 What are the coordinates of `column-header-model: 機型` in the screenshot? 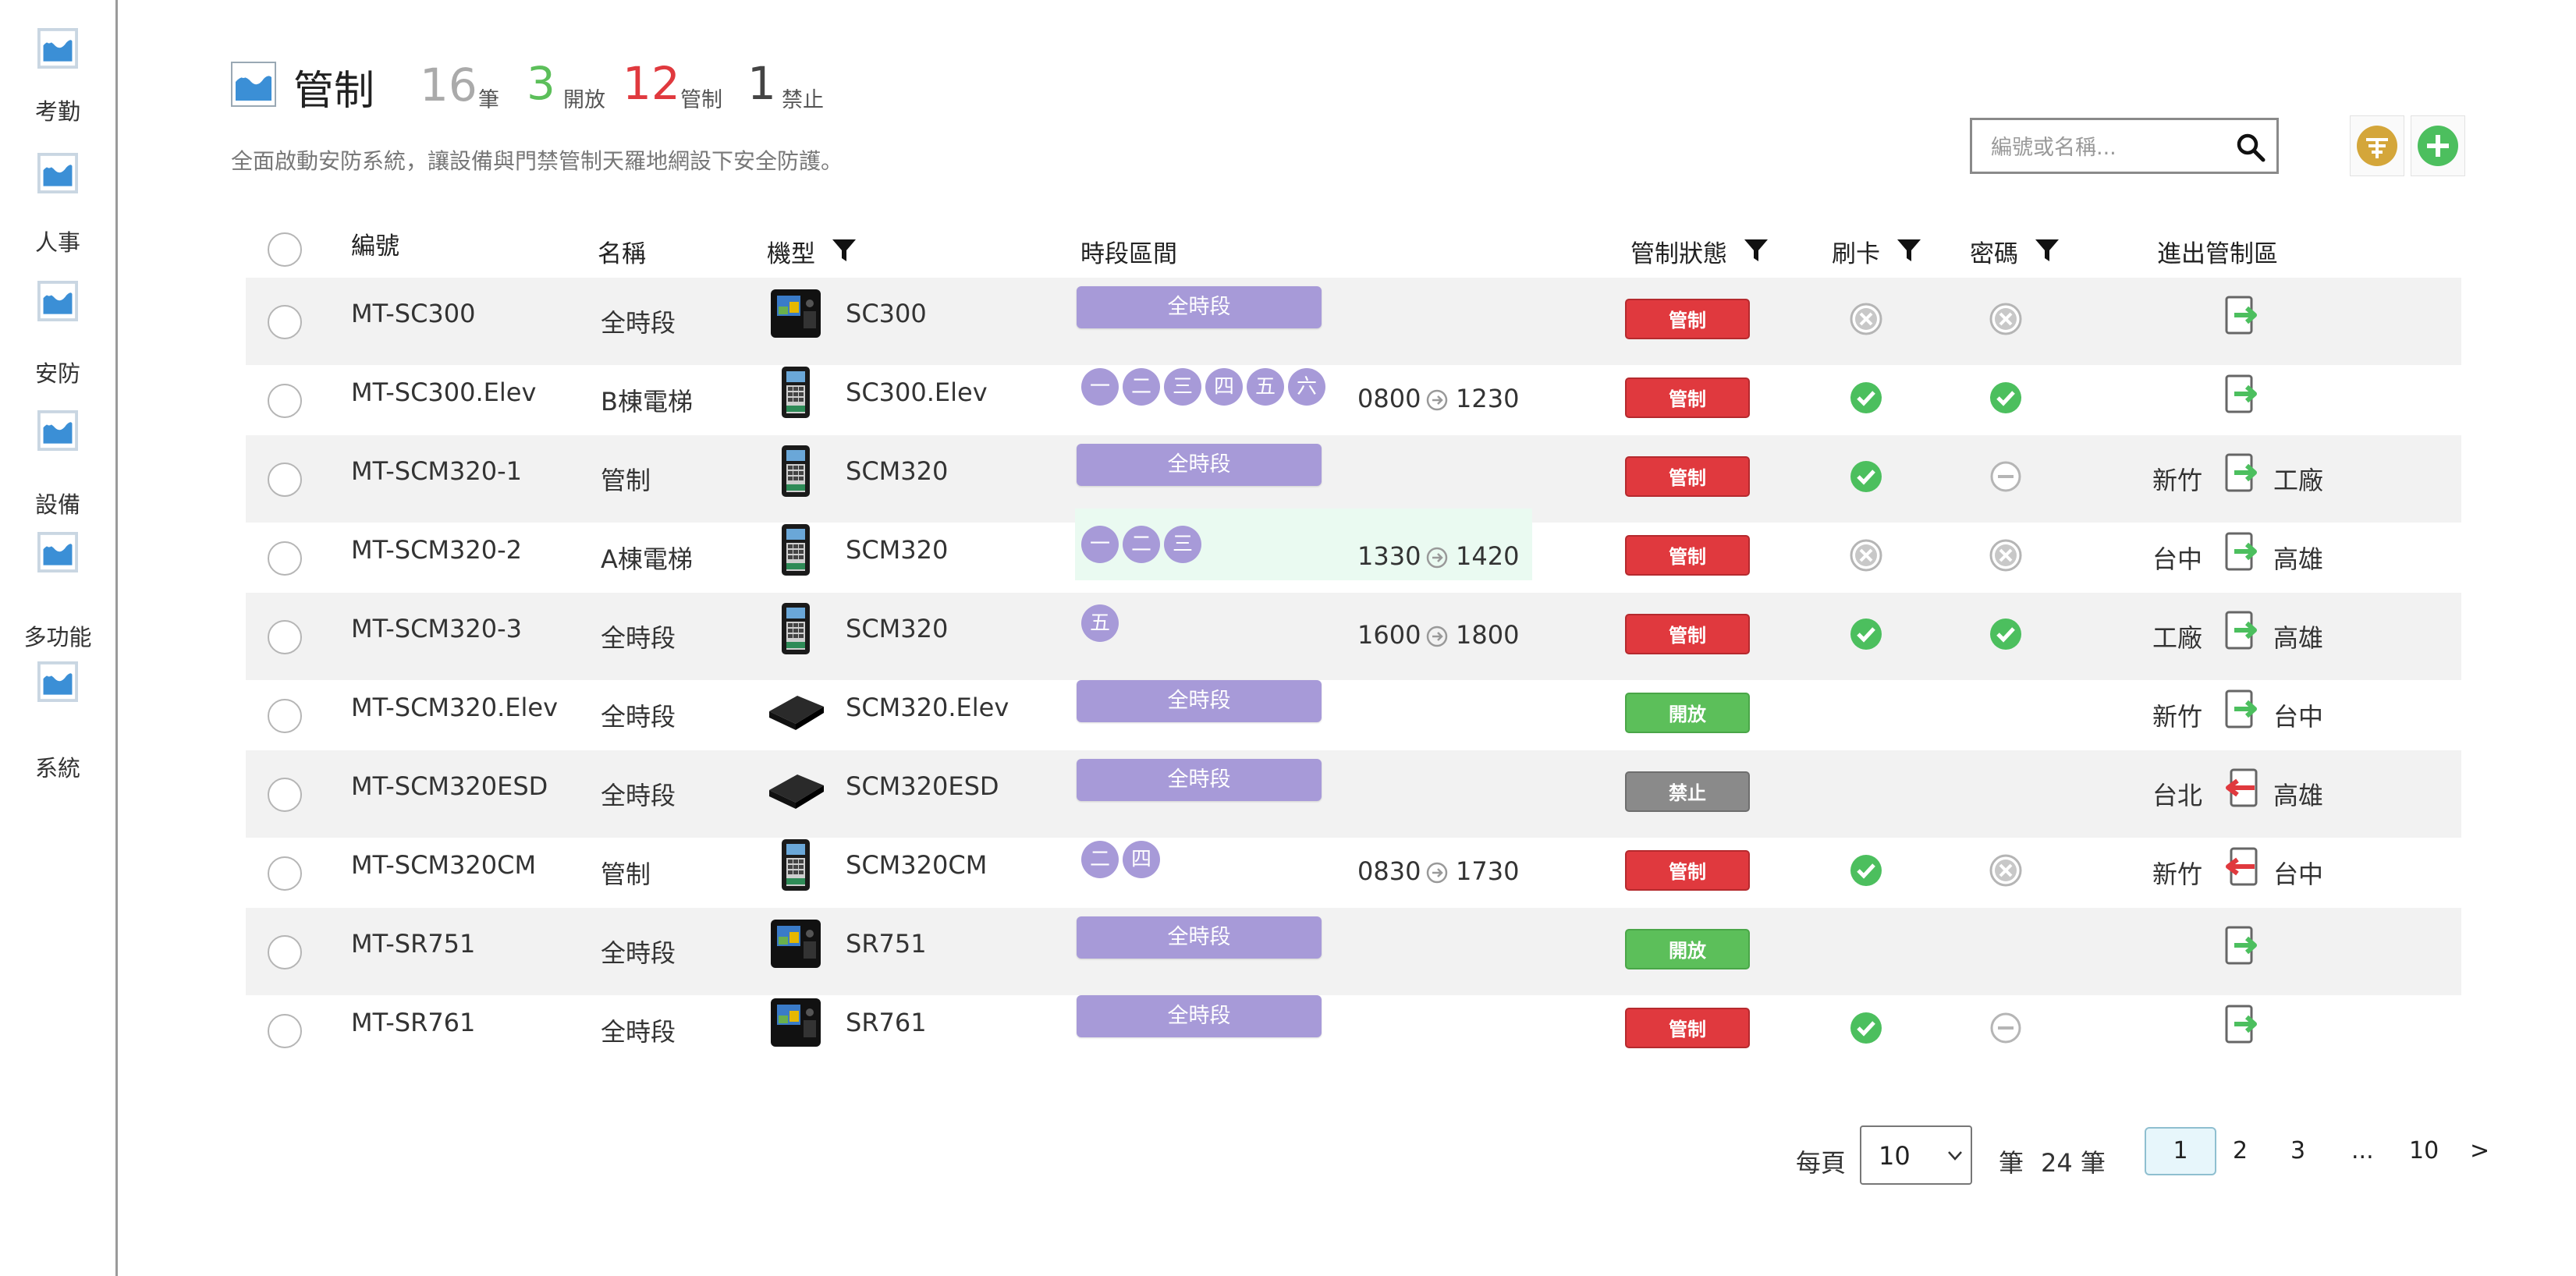 It's located at (812, 251).